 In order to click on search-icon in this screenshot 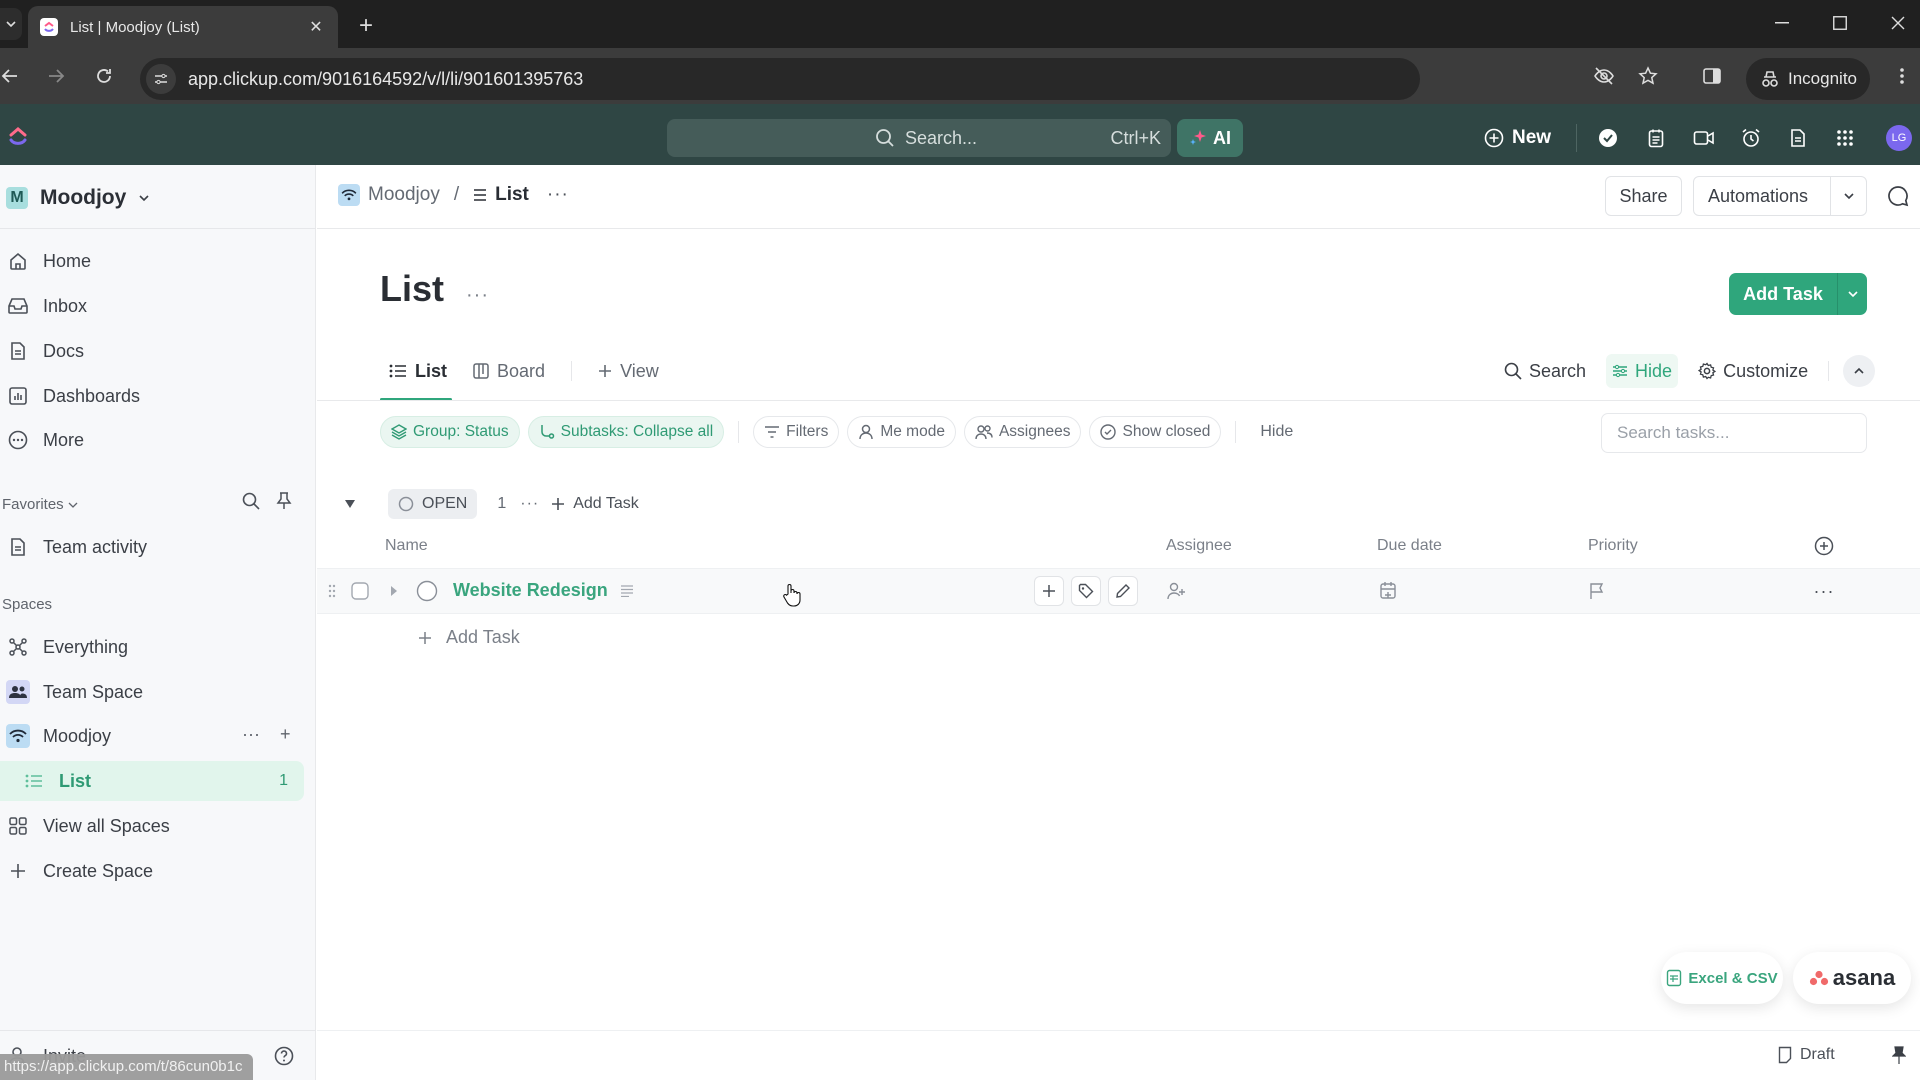, I will do `click(251, 501)`.